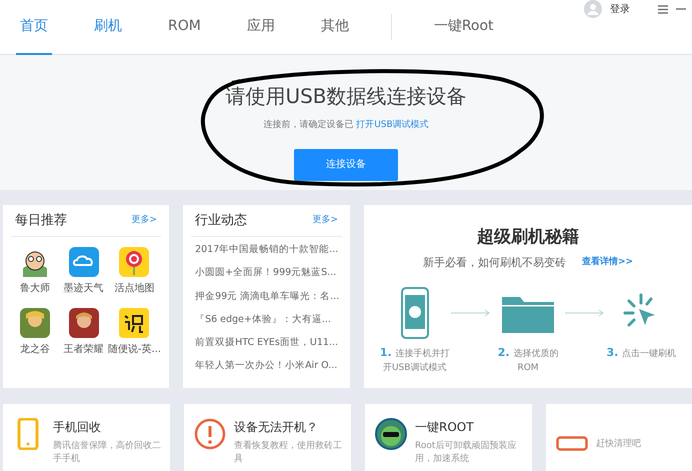  What do you see at coordinates (528, 237) in the screenshot?
I see `guide-title: 超级刷机秘籍` at bounding box center [528, 237].